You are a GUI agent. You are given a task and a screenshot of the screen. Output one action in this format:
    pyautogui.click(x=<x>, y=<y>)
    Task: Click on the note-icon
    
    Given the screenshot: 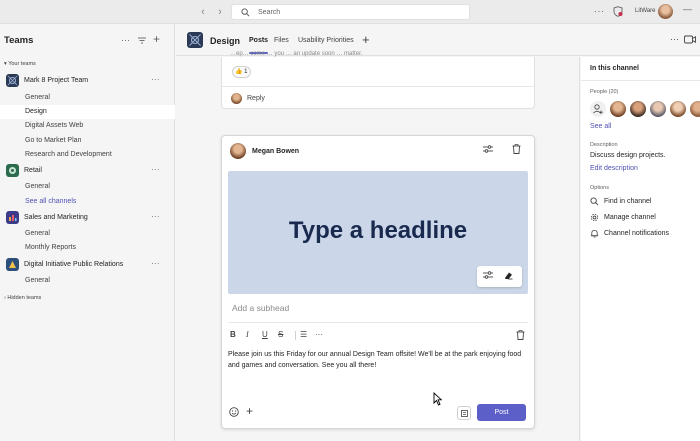 What is the action you would take?
    pyautogui.click(x=464, y=413)
    